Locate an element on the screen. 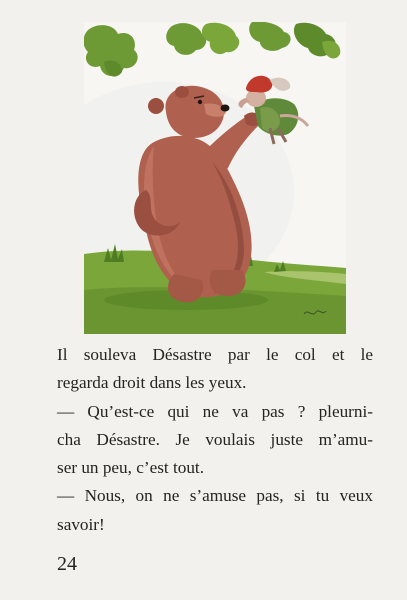  text-line: — Qu’est-ce qui ne va pas ? pleurni- is located at coordinates (215, 411).